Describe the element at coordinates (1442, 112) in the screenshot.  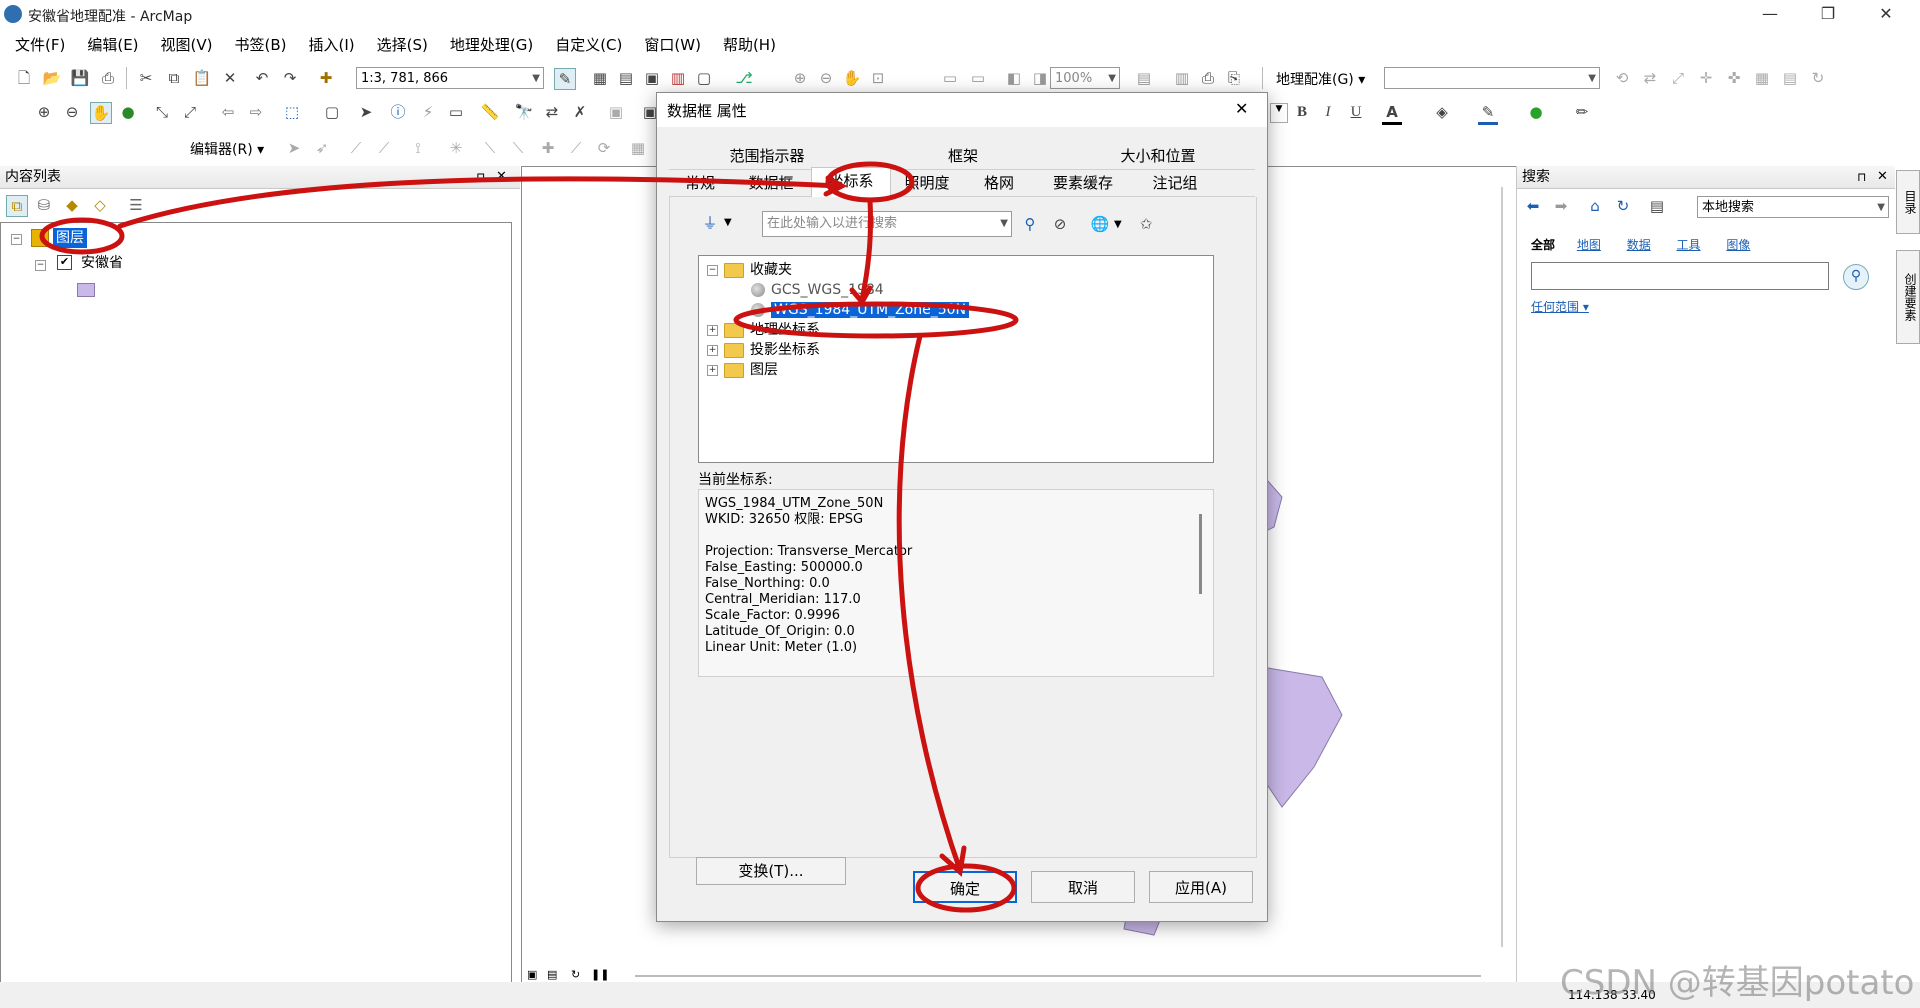
I see `fill-color-icon: ◈` at that location.